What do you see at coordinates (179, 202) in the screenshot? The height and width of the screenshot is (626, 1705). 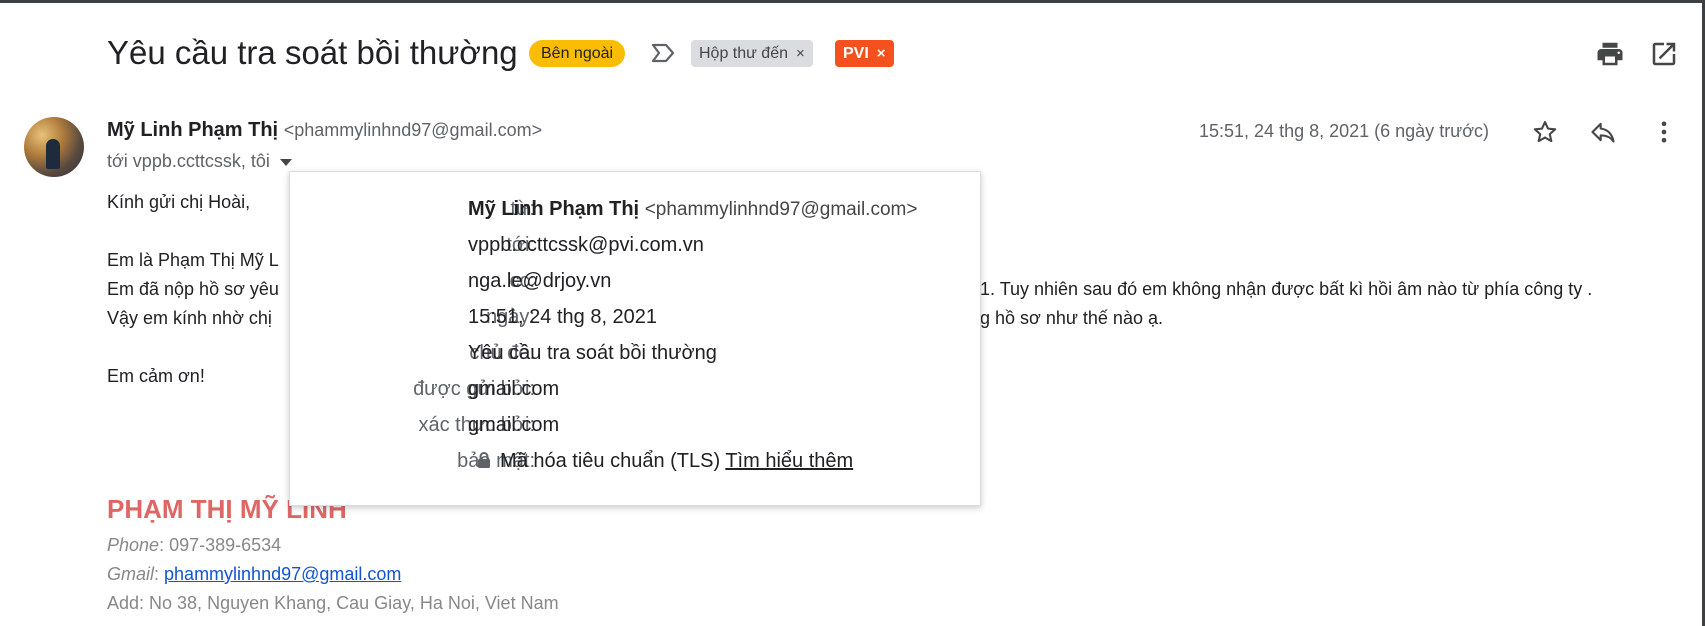 I see `body-greeting: Kính gửi chị Hoài,` at bounding box center [179, 202].